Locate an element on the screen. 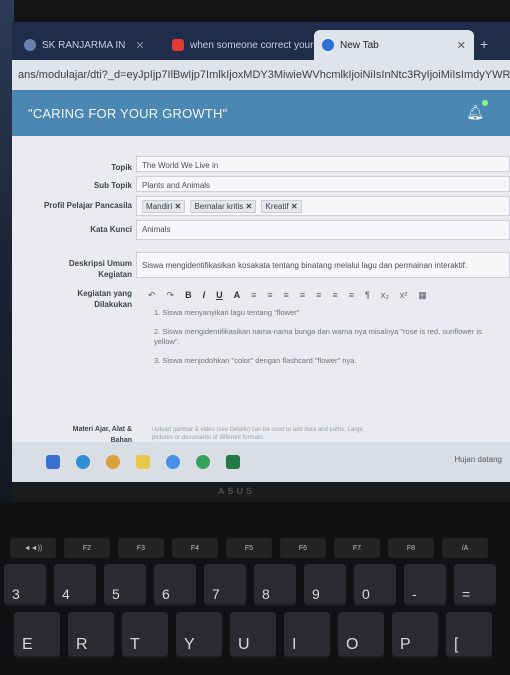 This screenshot has width=510, height=675. new-tab-favicon-icon is located at coordinates (328, 45).